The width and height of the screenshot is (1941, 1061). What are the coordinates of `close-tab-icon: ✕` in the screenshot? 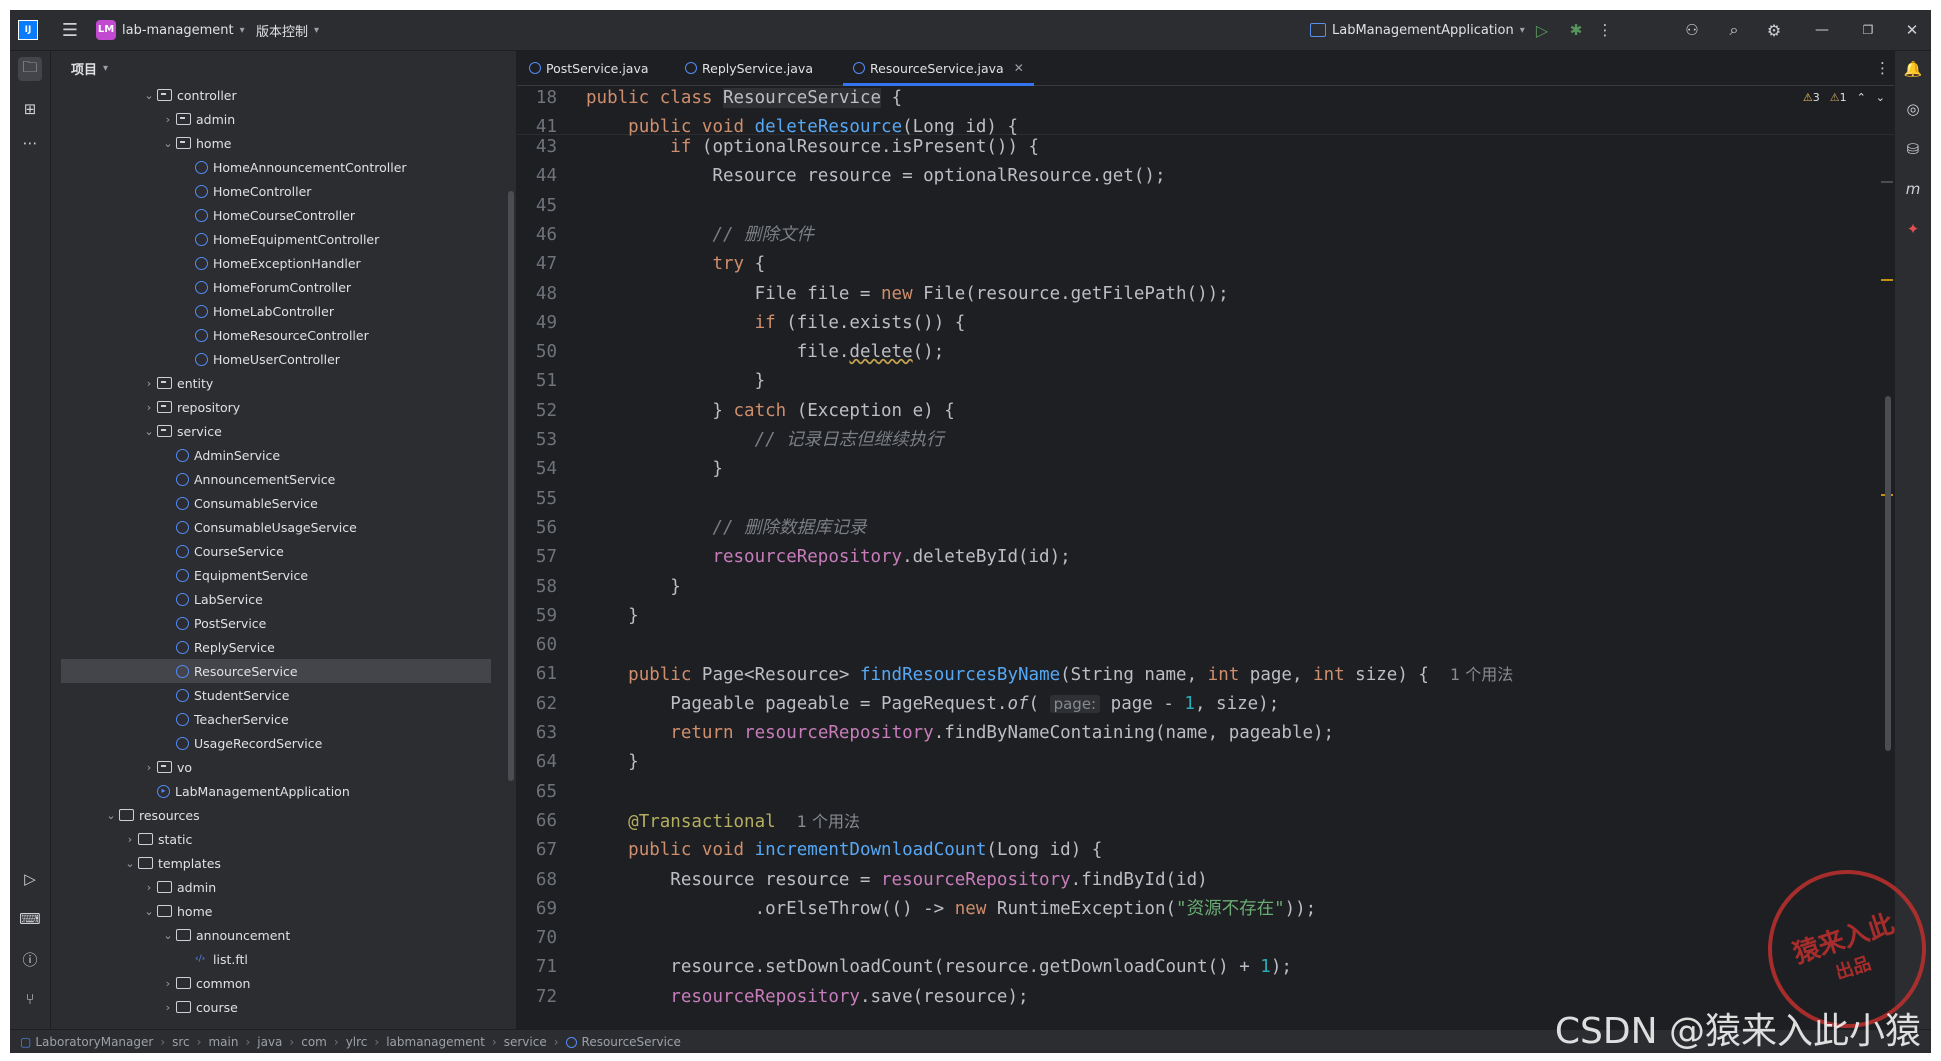 It's located at (1019, 68).